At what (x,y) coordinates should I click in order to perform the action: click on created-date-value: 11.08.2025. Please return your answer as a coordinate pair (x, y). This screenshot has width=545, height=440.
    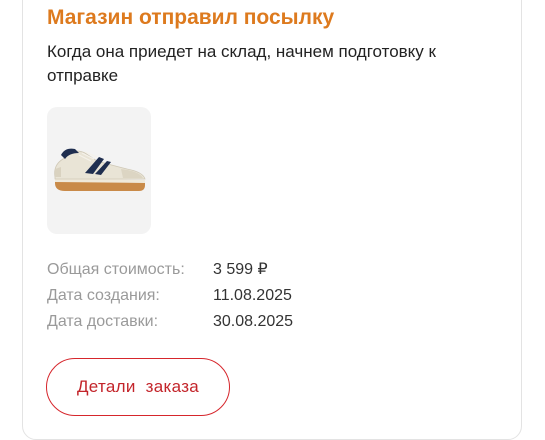
    Looking at the image, I should click on (252, 295).